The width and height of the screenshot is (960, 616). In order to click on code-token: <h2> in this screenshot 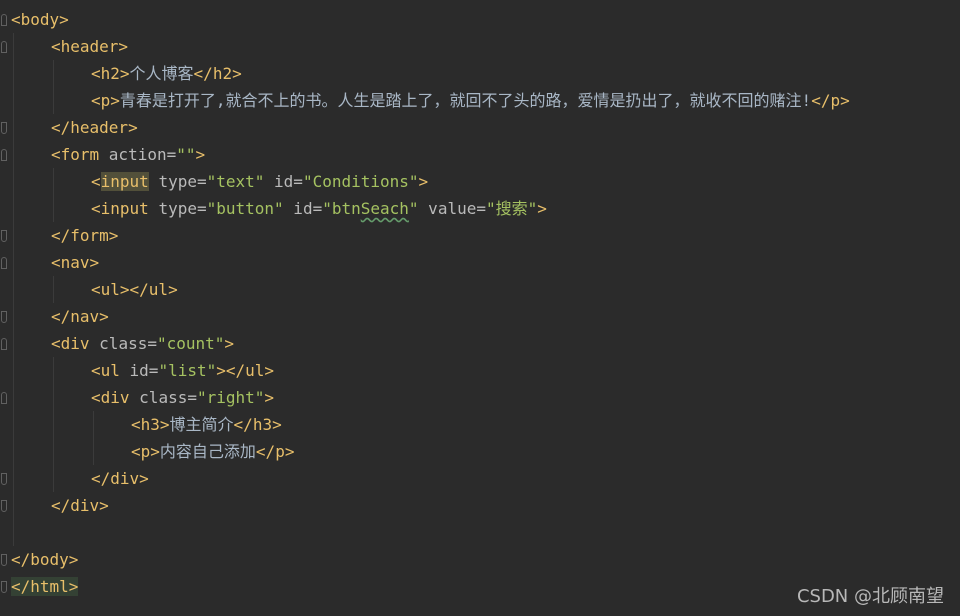, I will do `click(110, 73)`.